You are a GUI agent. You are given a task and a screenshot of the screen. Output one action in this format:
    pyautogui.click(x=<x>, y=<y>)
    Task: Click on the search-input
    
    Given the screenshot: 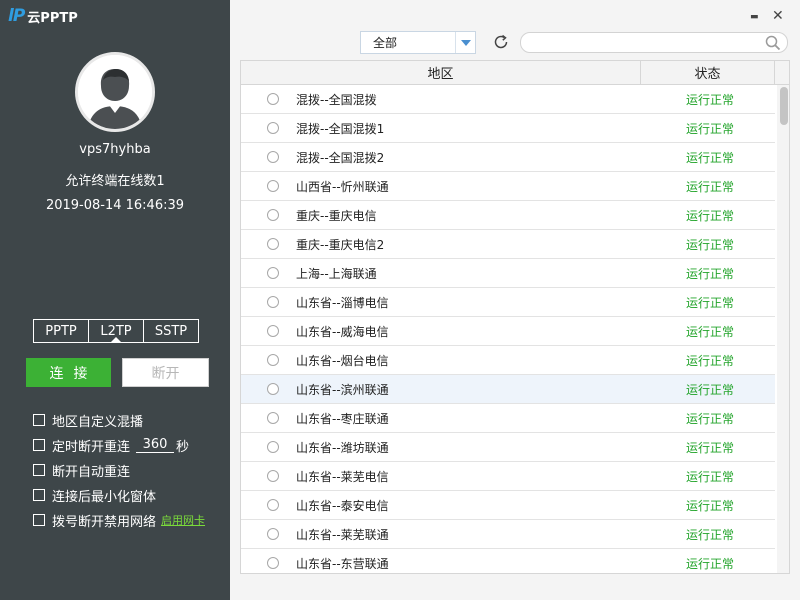 What is the action you would take?
    pyautogui.click(x=643, y=42)
    